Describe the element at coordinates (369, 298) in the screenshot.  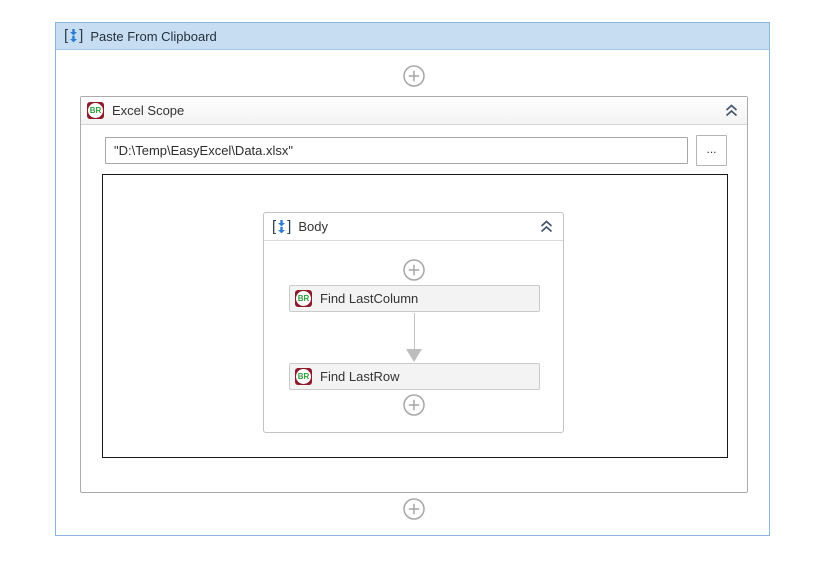
I see `activity-label: Find LastColumn` at that location.